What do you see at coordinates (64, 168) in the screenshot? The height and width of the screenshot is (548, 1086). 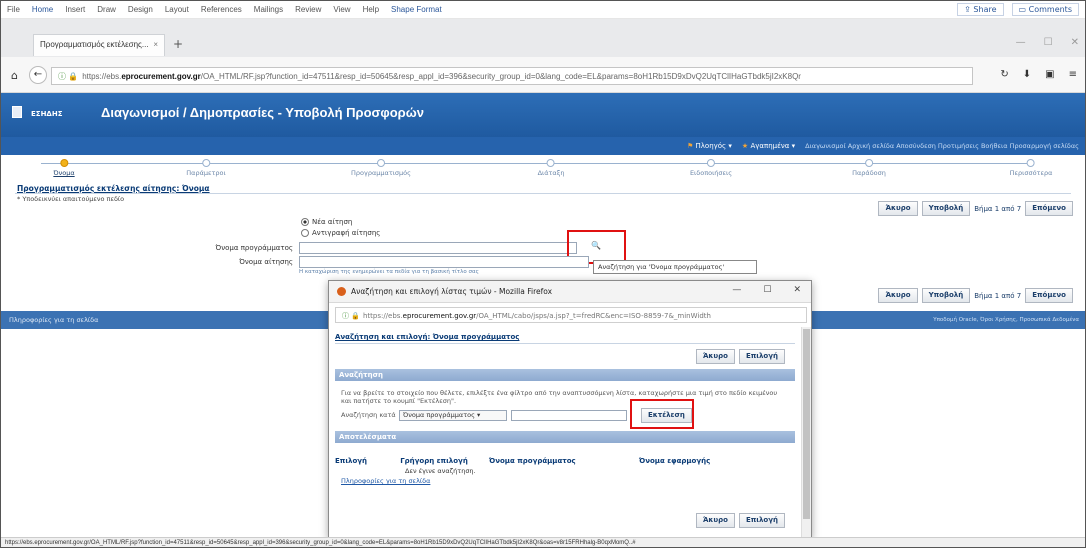 I see `train-step-1: Όνομα` at bounding box center [64, 168].